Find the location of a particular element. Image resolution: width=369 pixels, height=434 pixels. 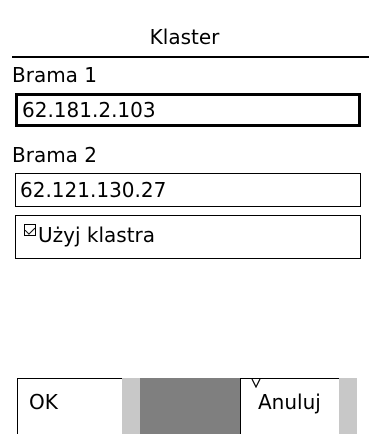

ok-softkey-label: OK is located at coordinates (43, 402).